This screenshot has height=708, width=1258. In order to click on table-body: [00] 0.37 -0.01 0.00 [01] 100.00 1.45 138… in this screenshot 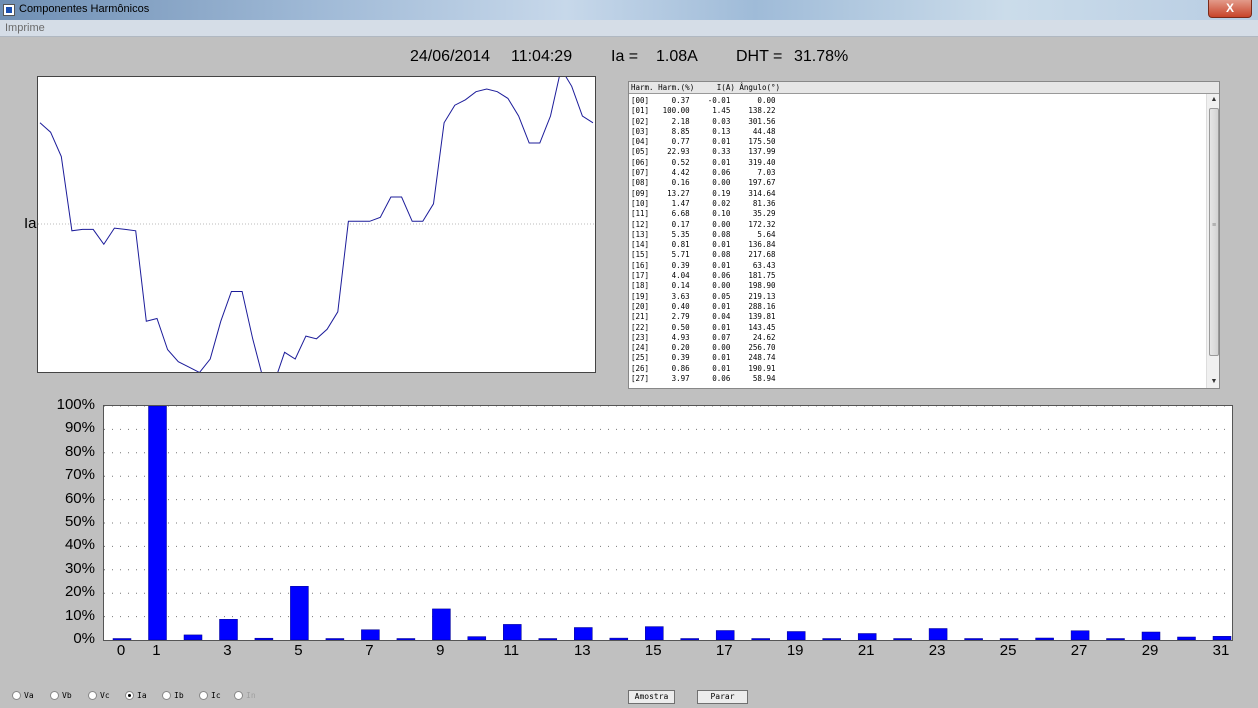, I will do `click(703, 240)`.